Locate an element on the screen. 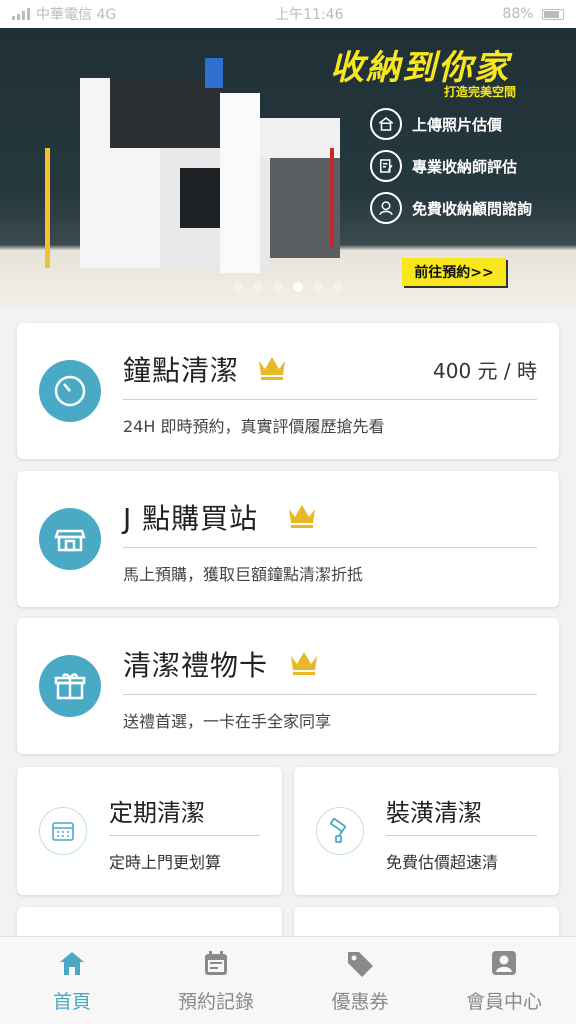  user-icon is located at coordinates (504, 965).